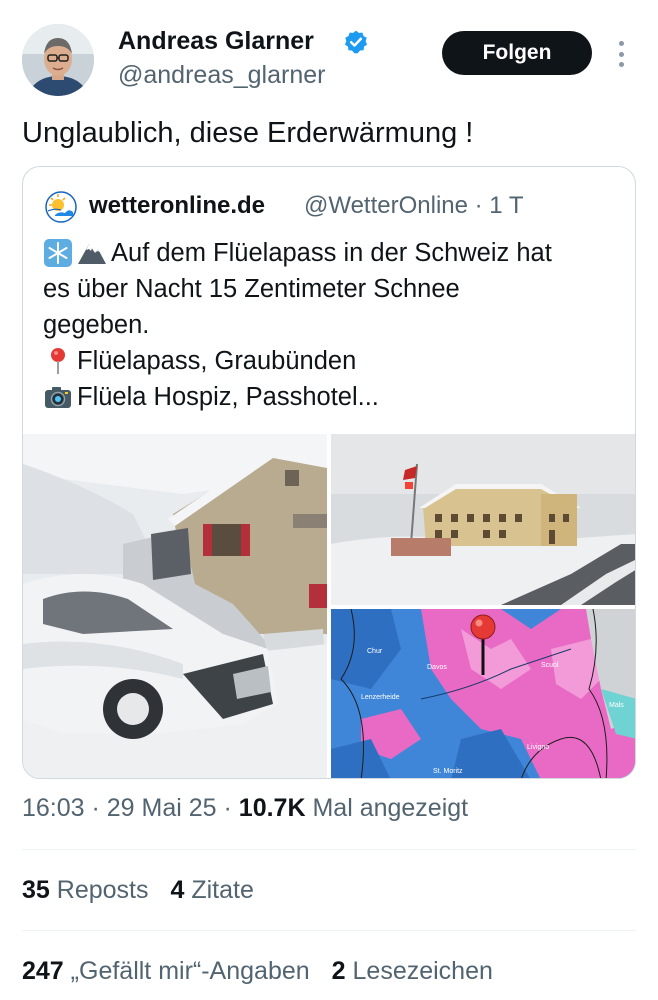 The image size is (658, 1000). Describe the element at coordinates (96, 325) in the screenshot. I see `quoted-line-3: gegeben.` at that location.